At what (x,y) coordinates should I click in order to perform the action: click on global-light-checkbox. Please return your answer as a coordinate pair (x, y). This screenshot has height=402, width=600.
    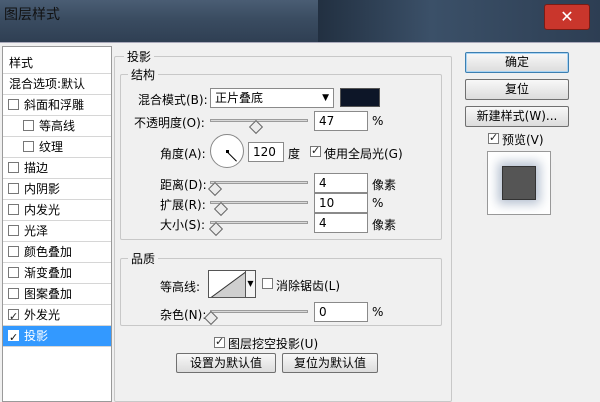
    Looking at the image, I should click on (315, 150).